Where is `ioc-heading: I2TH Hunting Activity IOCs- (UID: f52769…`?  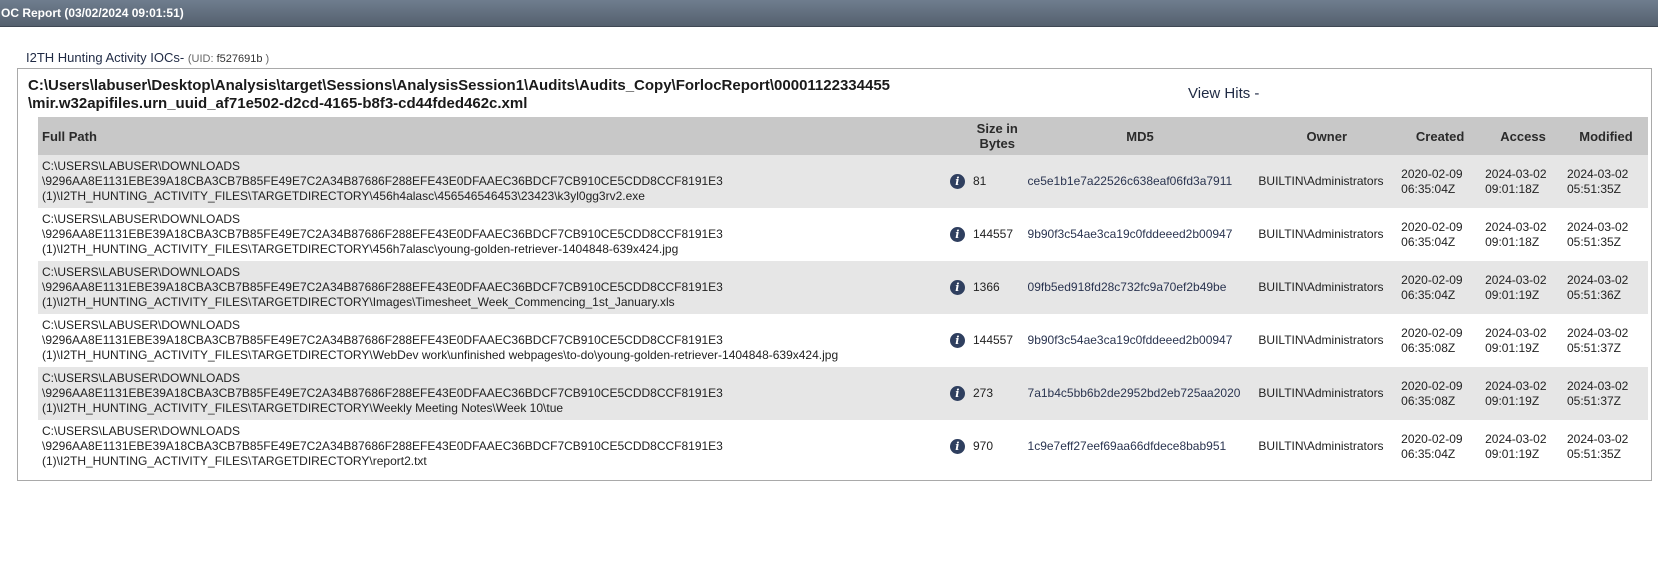
ioc-heading: I2TH Hunting Activity IOCs- (UID: f52769… is located at coordinates (147, 57).